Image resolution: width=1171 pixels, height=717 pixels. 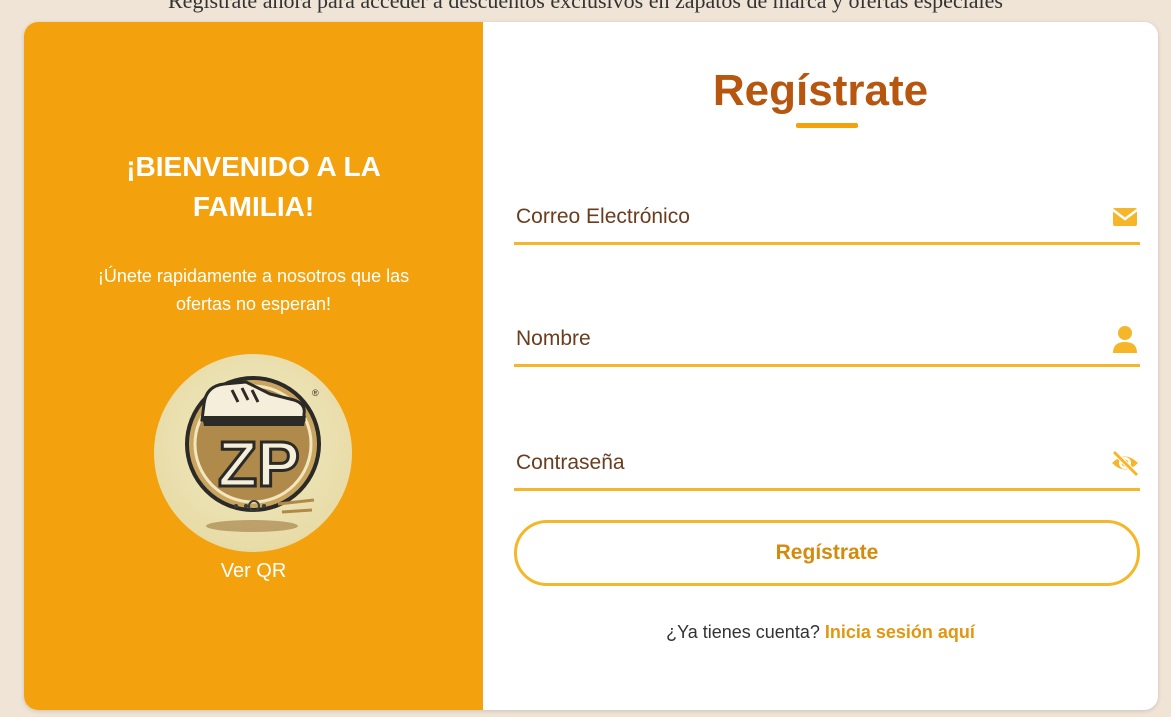 I want to click on svg-text: ZP, so click(x=259, y=464).